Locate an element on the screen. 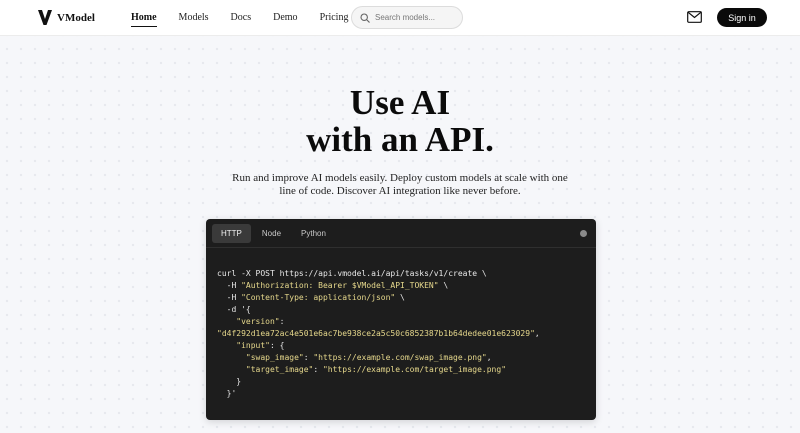  brand-name: VModel is located at coordinates (76, 17).